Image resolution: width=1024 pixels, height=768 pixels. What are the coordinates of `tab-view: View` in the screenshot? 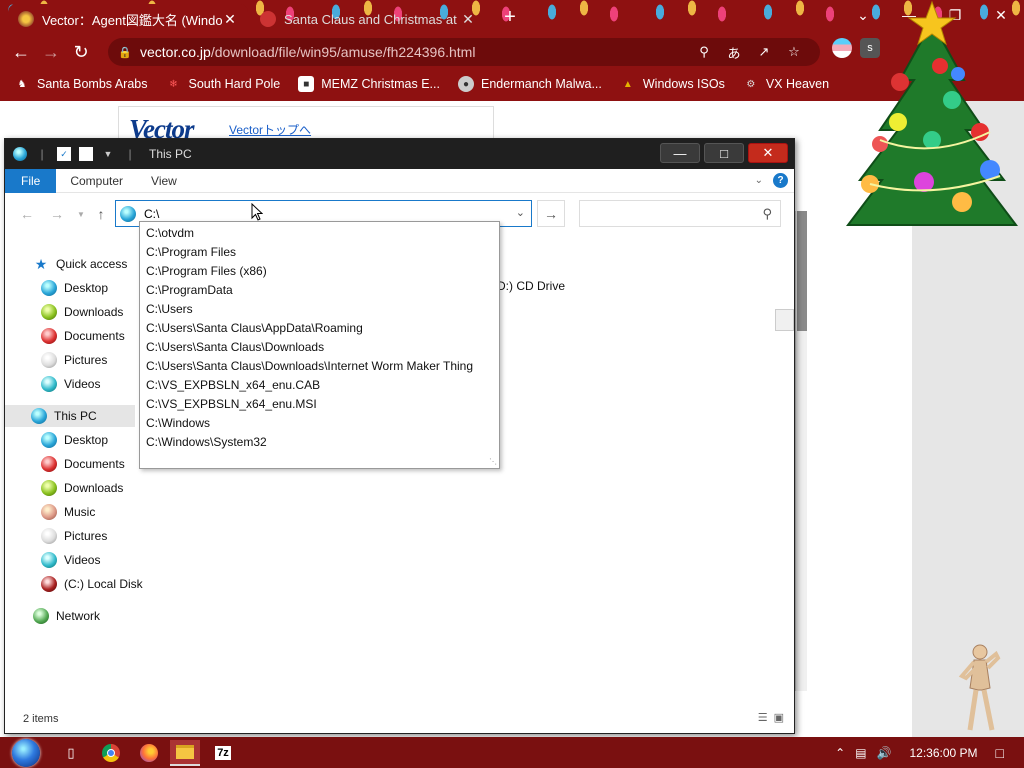 It's located at (164, 181).